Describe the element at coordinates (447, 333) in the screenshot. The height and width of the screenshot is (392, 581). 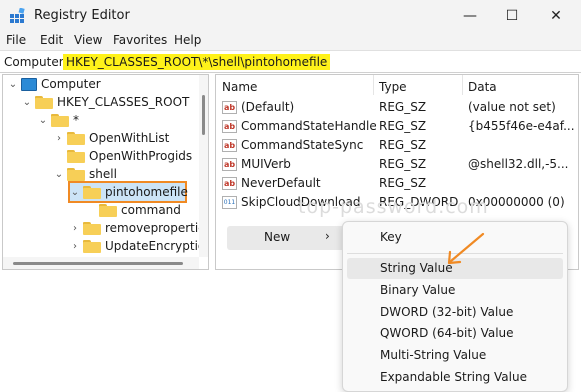
I see `submenu-item-label: QWORD (64-bit) Value` at that location.